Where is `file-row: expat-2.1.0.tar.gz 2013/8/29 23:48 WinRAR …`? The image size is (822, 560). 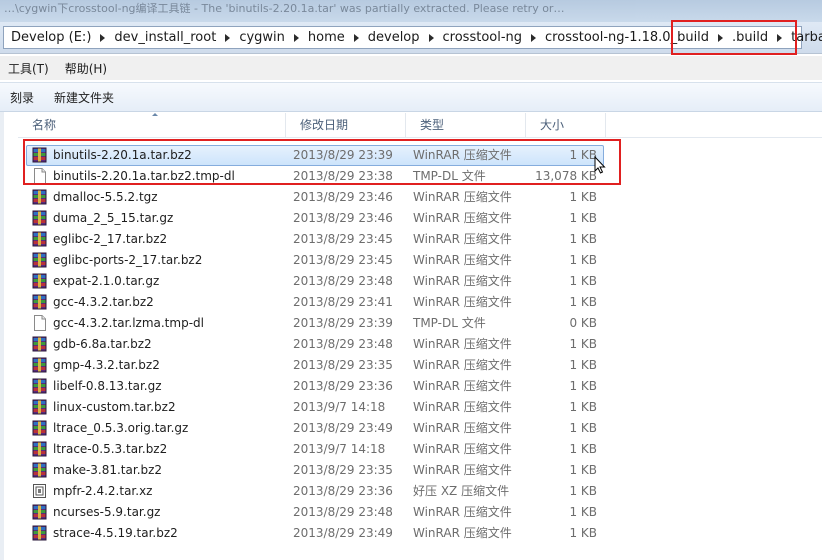 file-row: expat-2.1.0.tar.gz 2013/8/29 23:48 WinRAR … is located at coordinates (315, 281).